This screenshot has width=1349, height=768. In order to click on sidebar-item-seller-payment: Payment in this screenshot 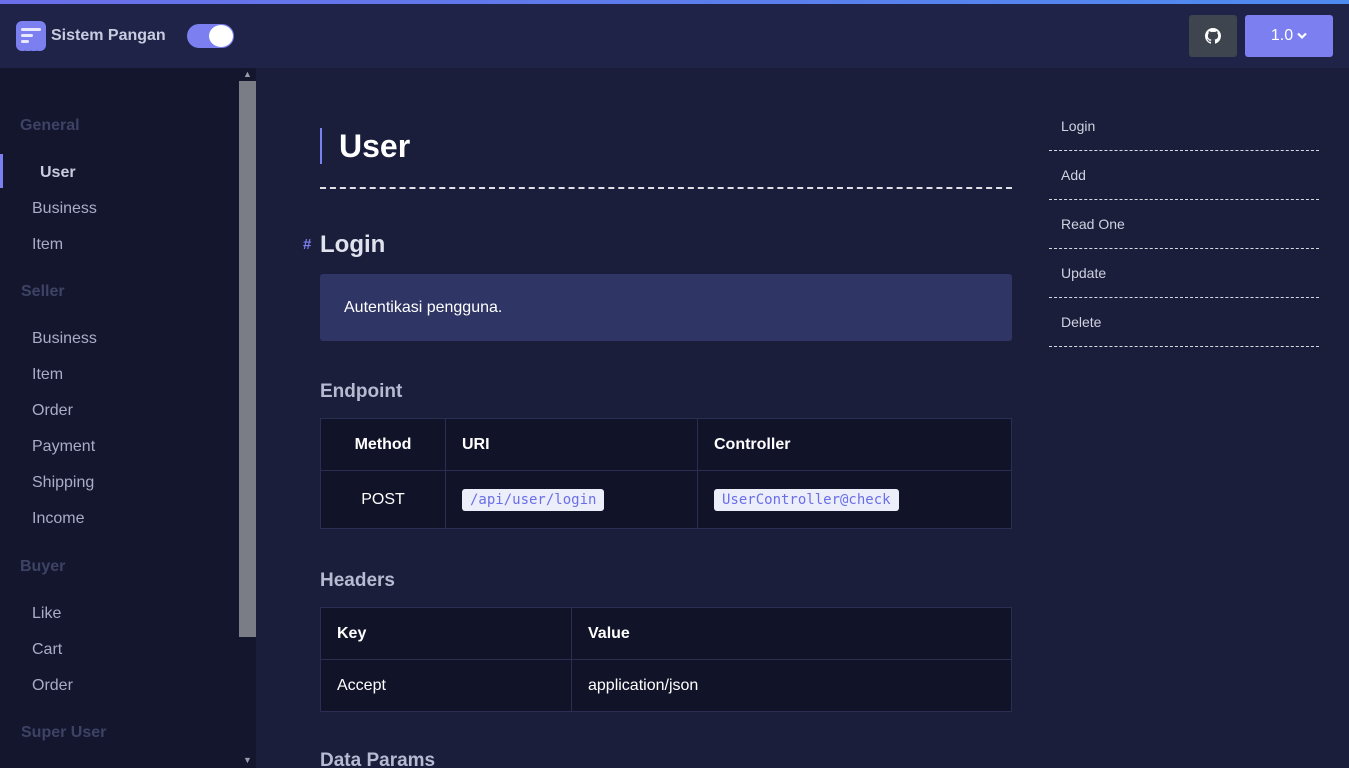, I will do `click(63, 447)`.